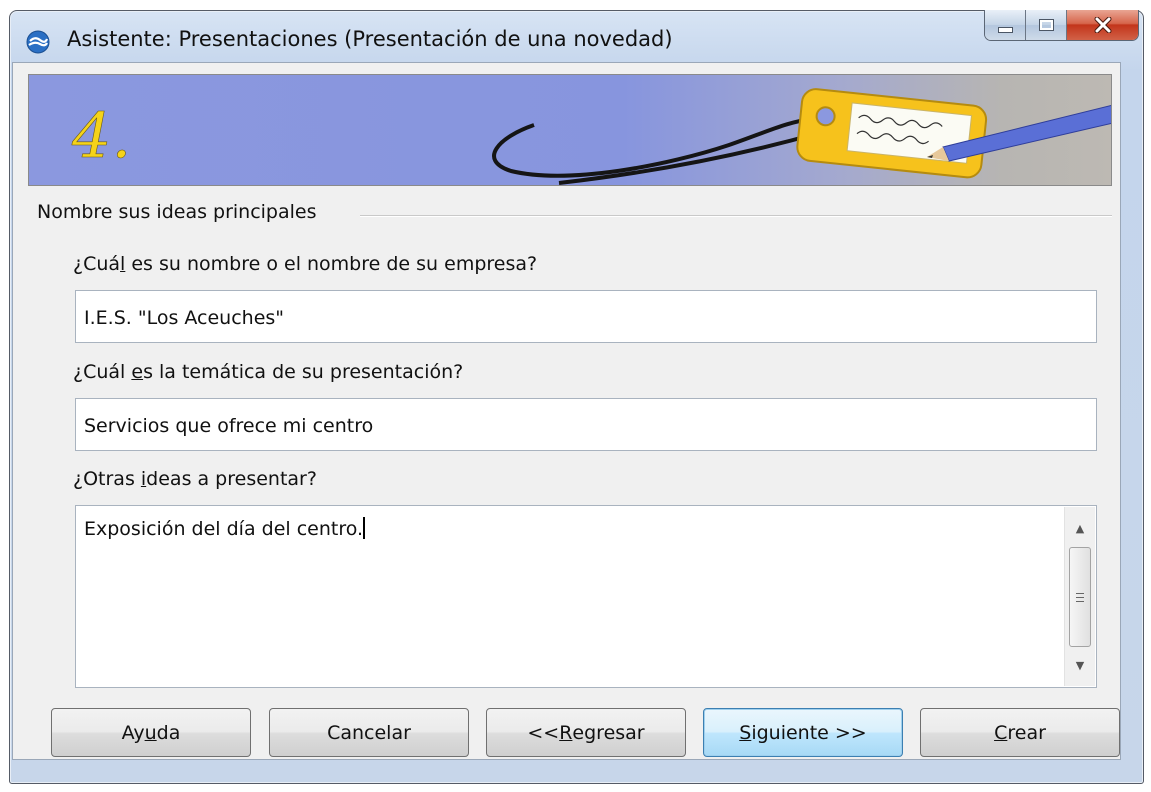 The image size is (1151, 792). What do you see at coordinates (1005, 25) in the screenshot?
I see `minimize-button` at bounding box center [1005, 25].